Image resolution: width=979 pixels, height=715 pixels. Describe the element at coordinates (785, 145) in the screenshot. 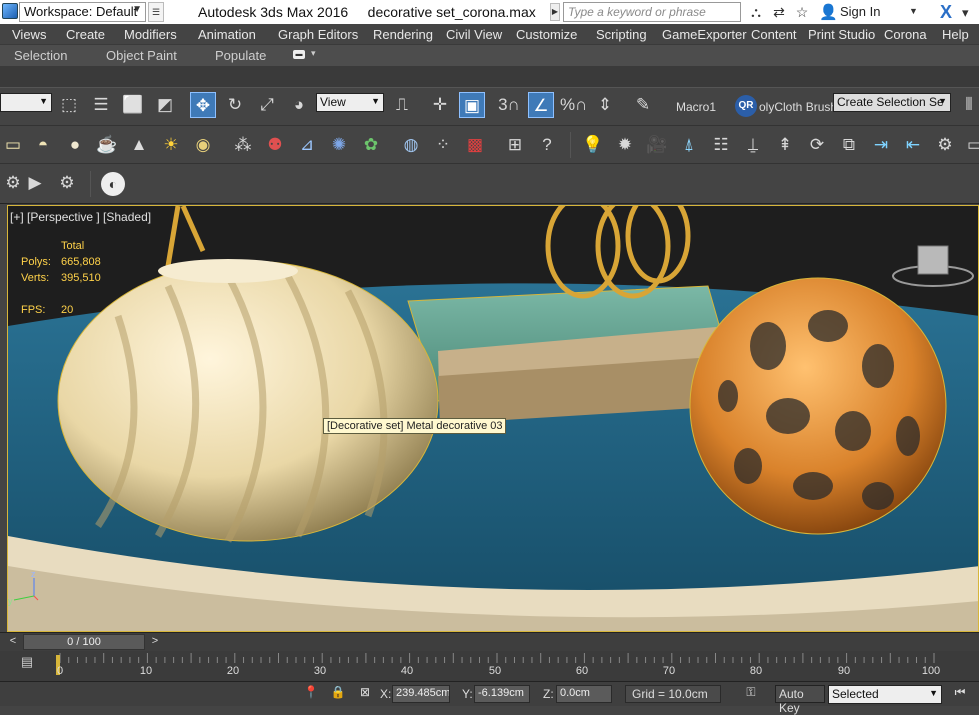

I see `pine-icon: ⇞` at that location.